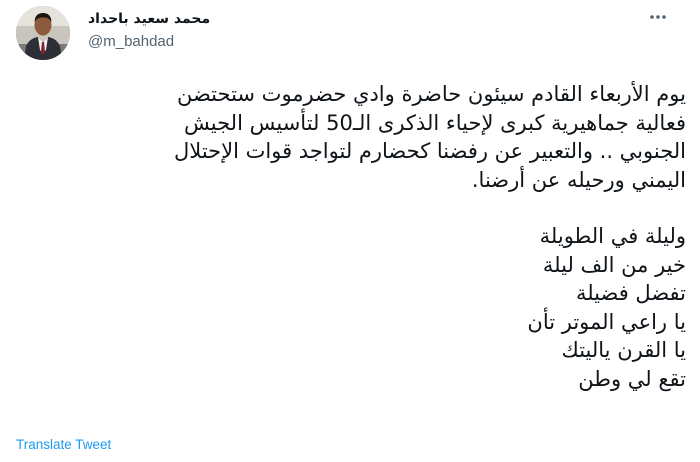  I want to click on tweet-line: تفضل فضيلة, so click(630, 293).